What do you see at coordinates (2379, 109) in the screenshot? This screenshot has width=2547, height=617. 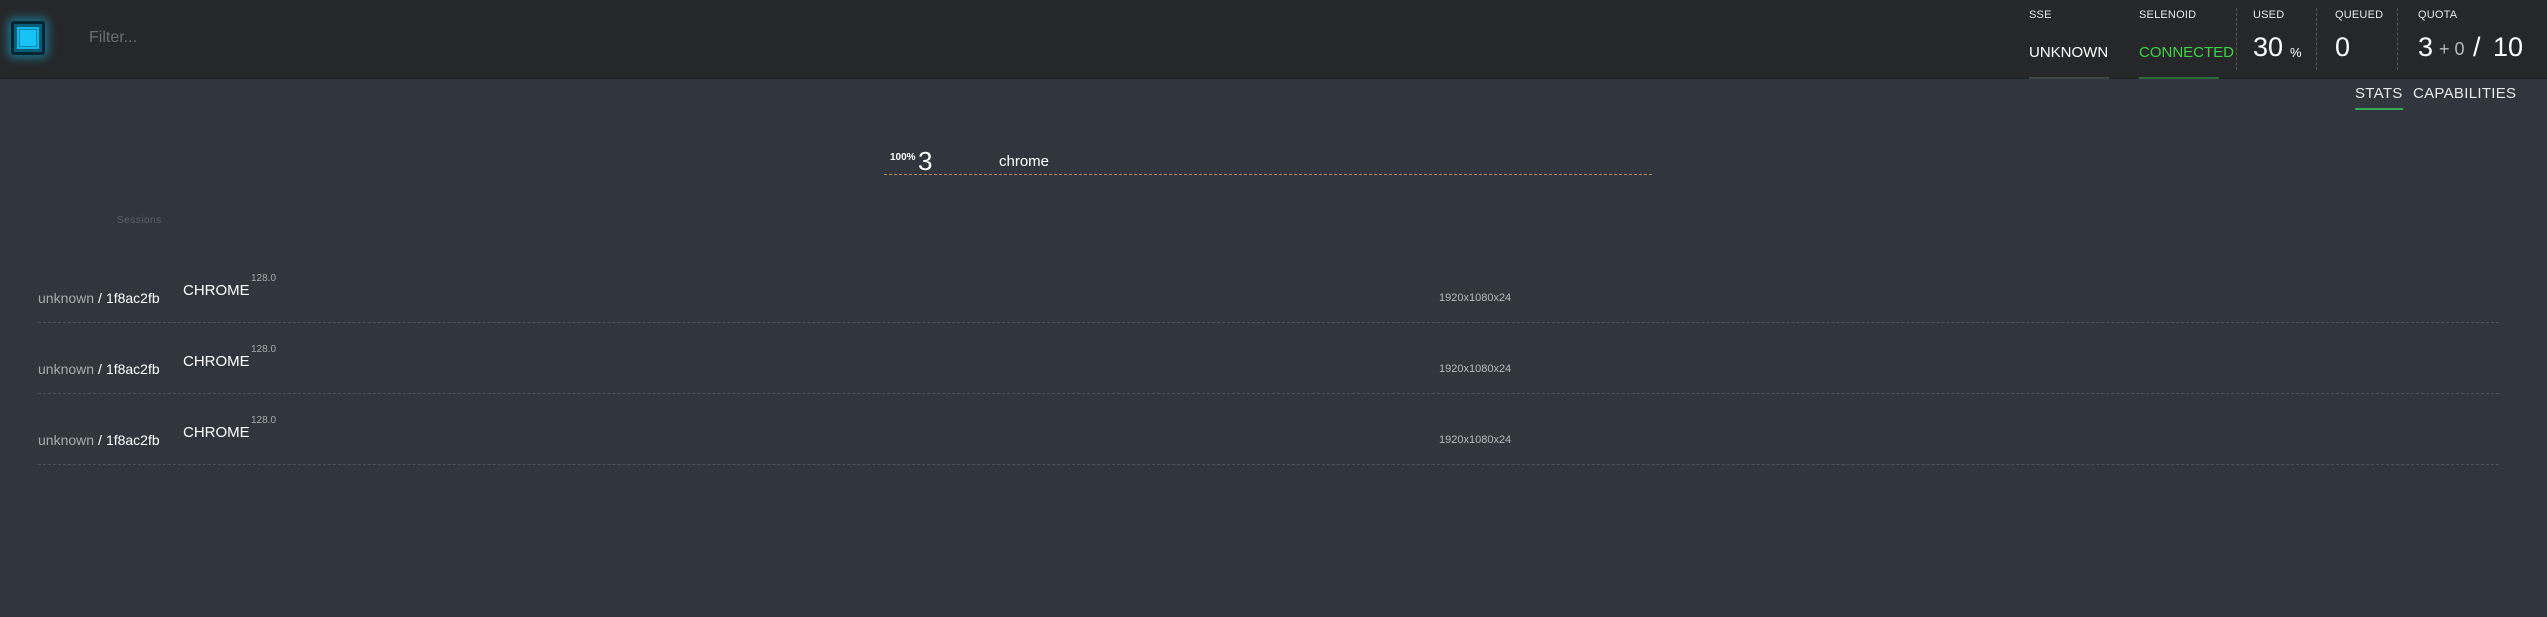 I see `tab-active-indicator` at bounding box center [2379, 109].